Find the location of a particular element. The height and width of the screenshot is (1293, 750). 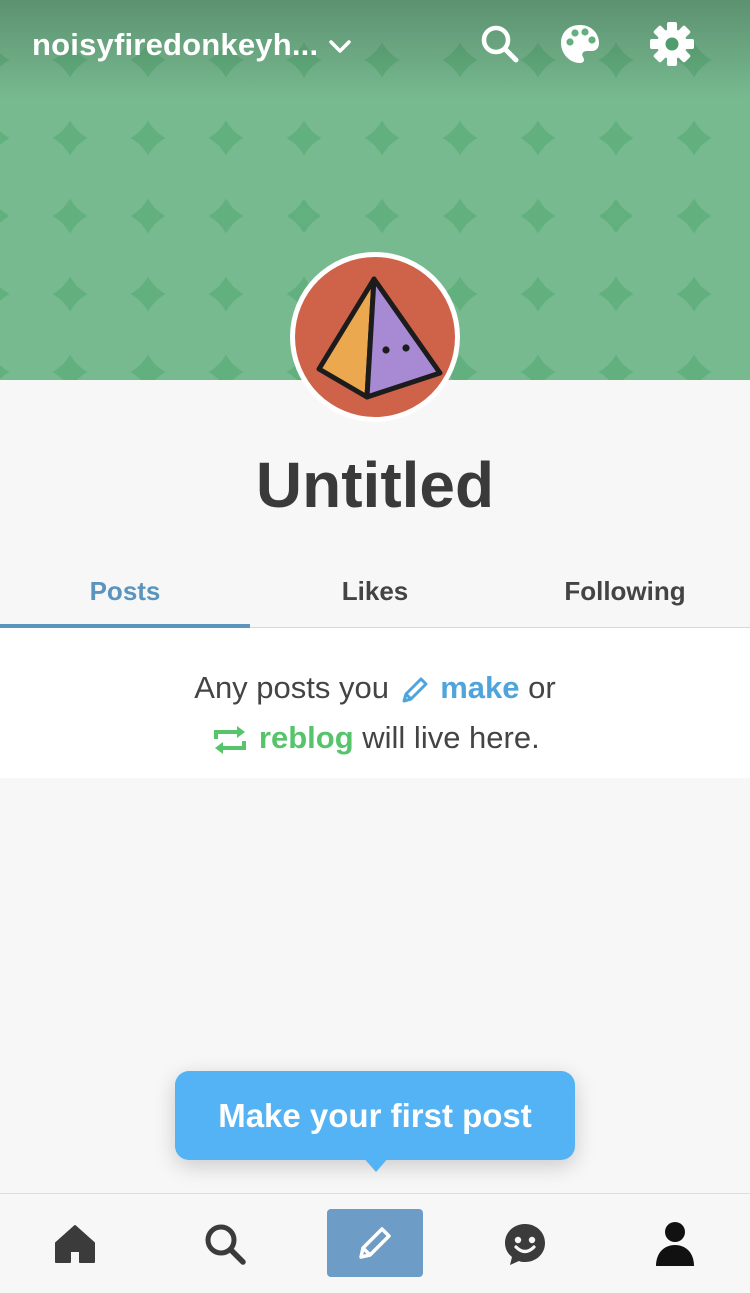

compose-icon is located at coordinates (375, 1243).